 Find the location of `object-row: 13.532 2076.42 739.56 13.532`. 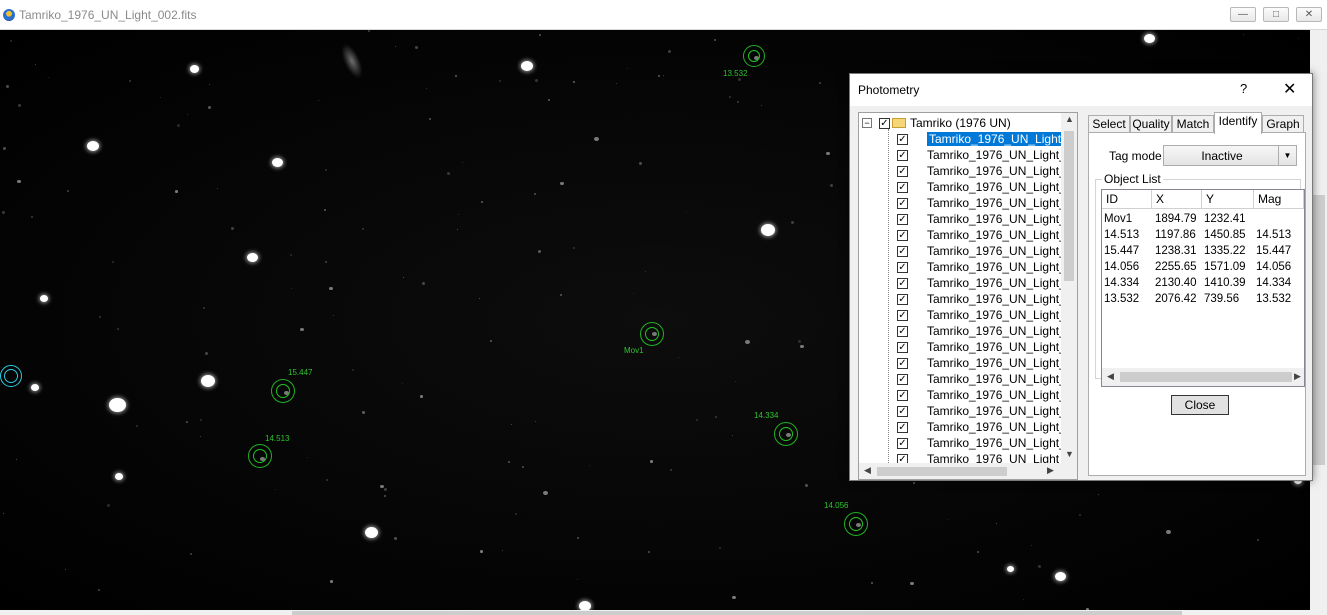

object-row: 13.532 2076.42 739.56 13.532 is located at coordinates (1203, 300).